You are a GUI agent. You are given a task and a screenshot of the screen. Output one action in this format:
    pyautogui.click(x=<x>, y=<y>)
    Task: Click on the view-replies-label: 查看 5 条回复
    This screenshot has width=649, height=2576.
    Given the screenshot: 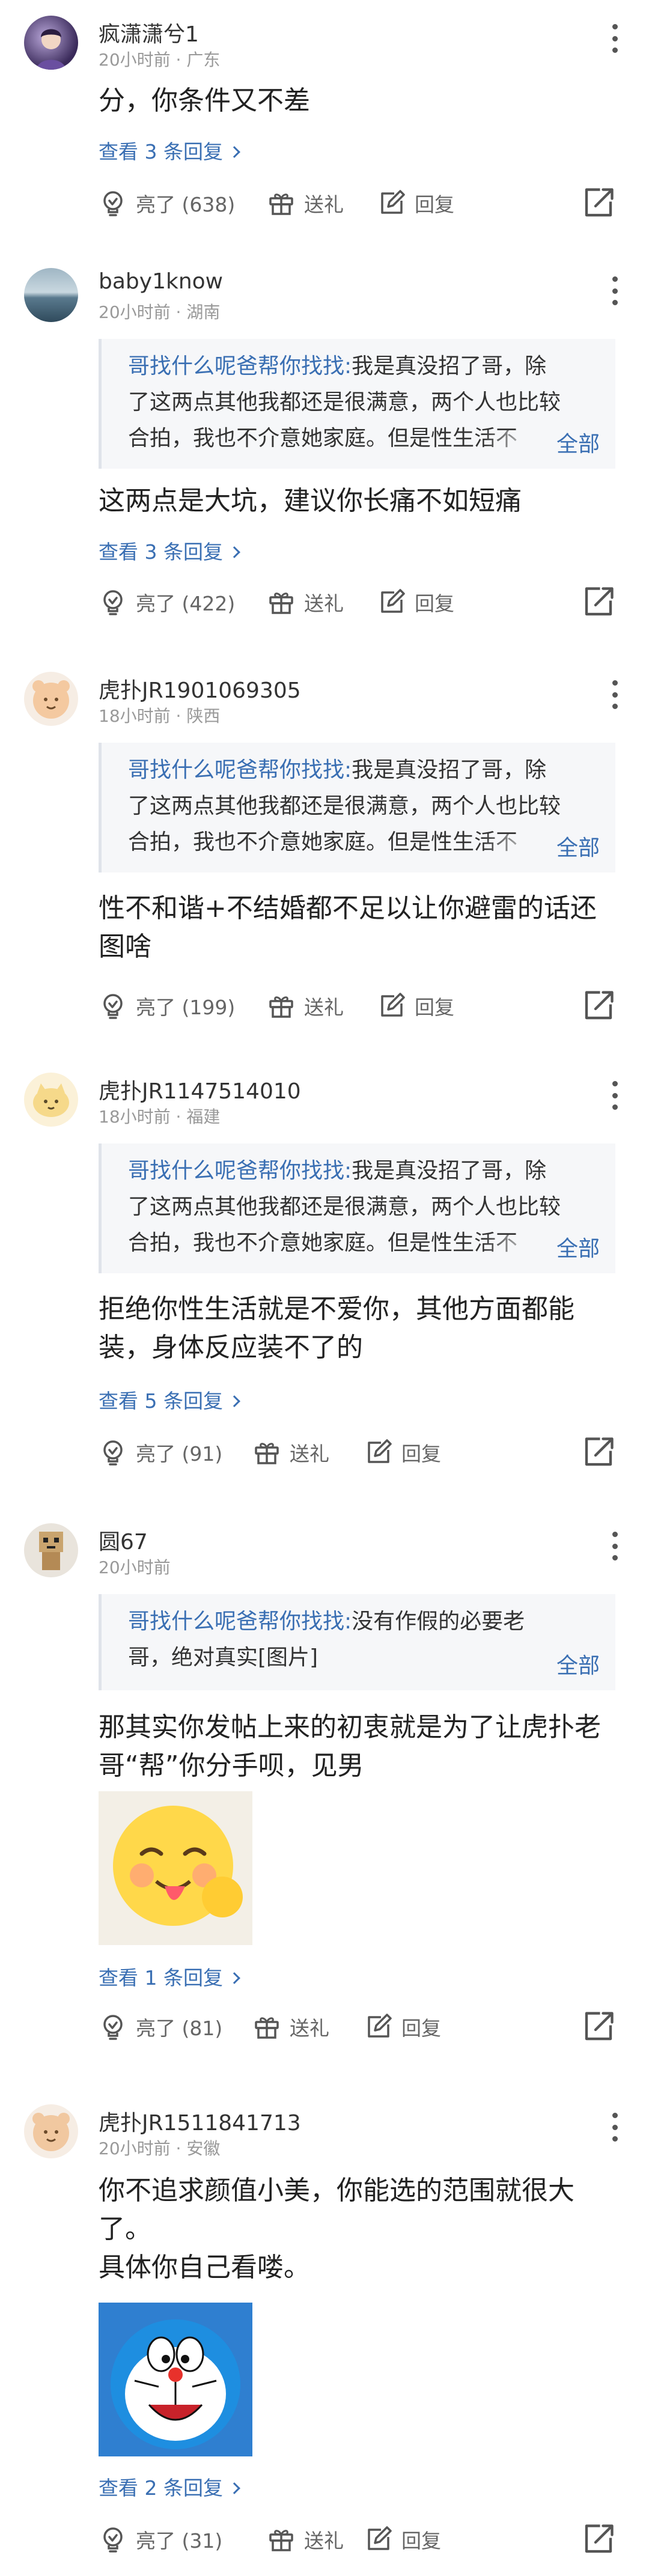 What is the action you would take?
    pyautogui.click(x=161, y=1401)
    